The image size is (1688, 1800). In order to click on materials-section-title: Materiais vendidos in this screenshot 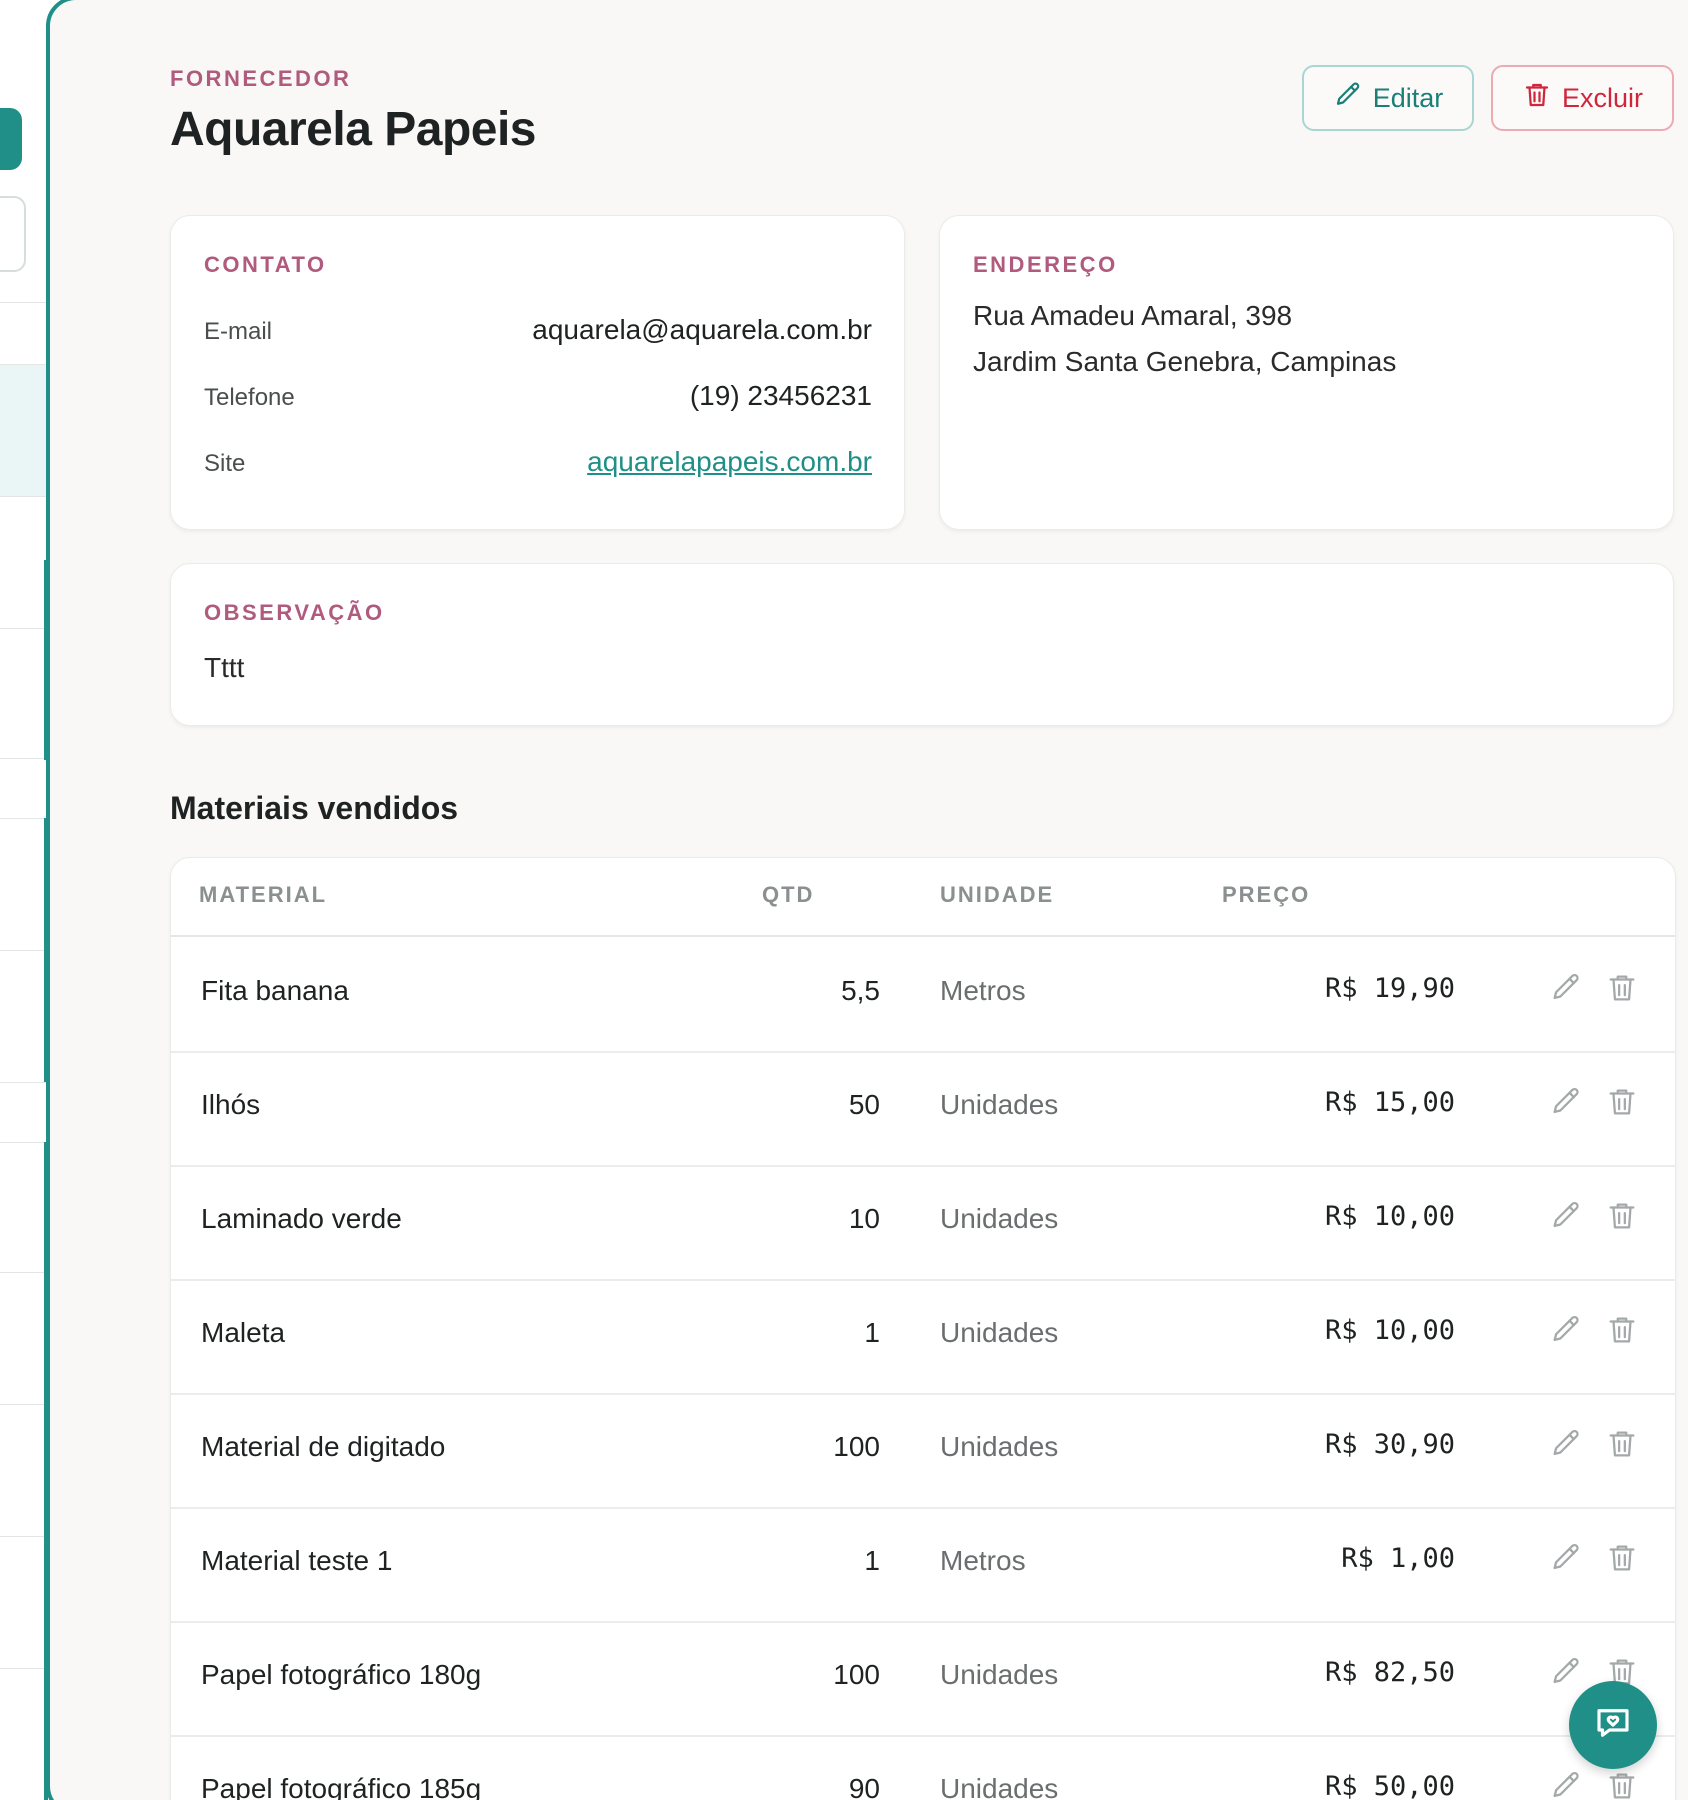, I will do `click(314, 808)`.